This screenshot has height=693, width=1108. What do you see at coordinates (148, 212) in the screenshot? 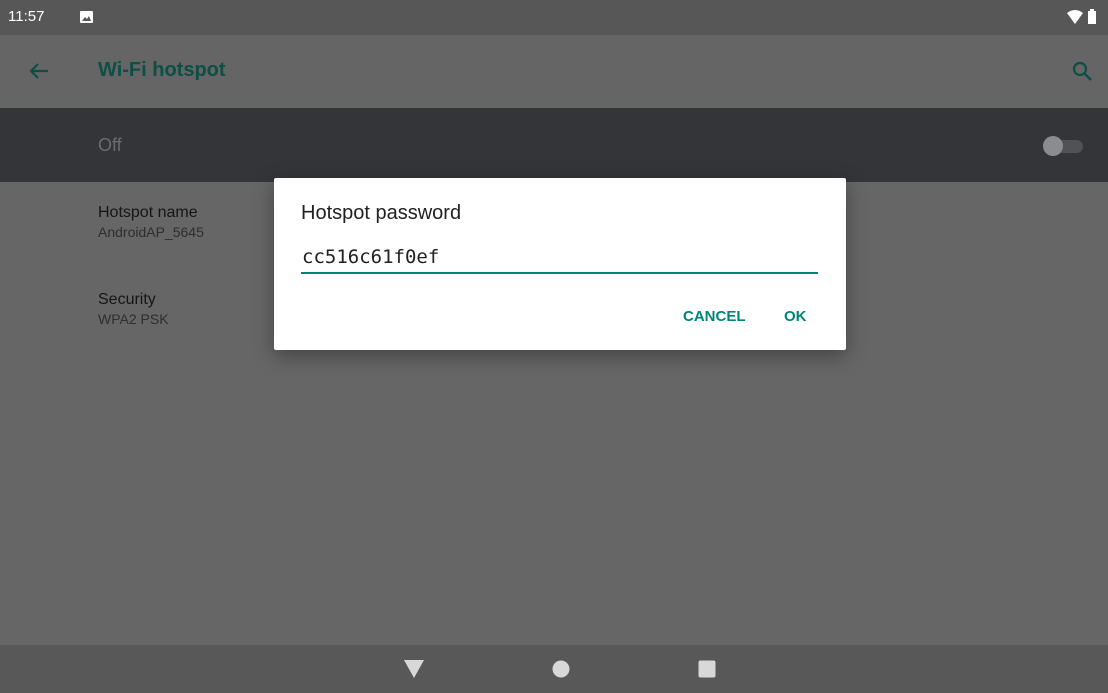
I see `pref-title: Hotspot name` at bounding box center [148, 212].